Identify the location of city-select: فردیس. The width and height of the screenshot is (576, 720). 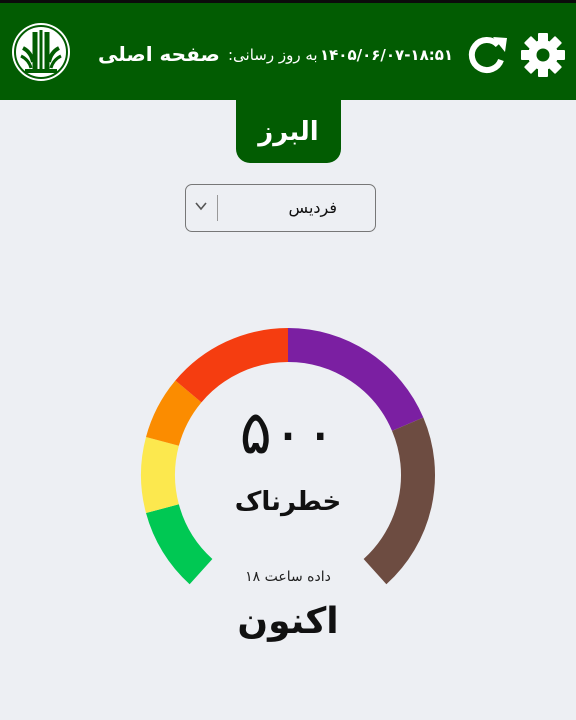
(280, 208).